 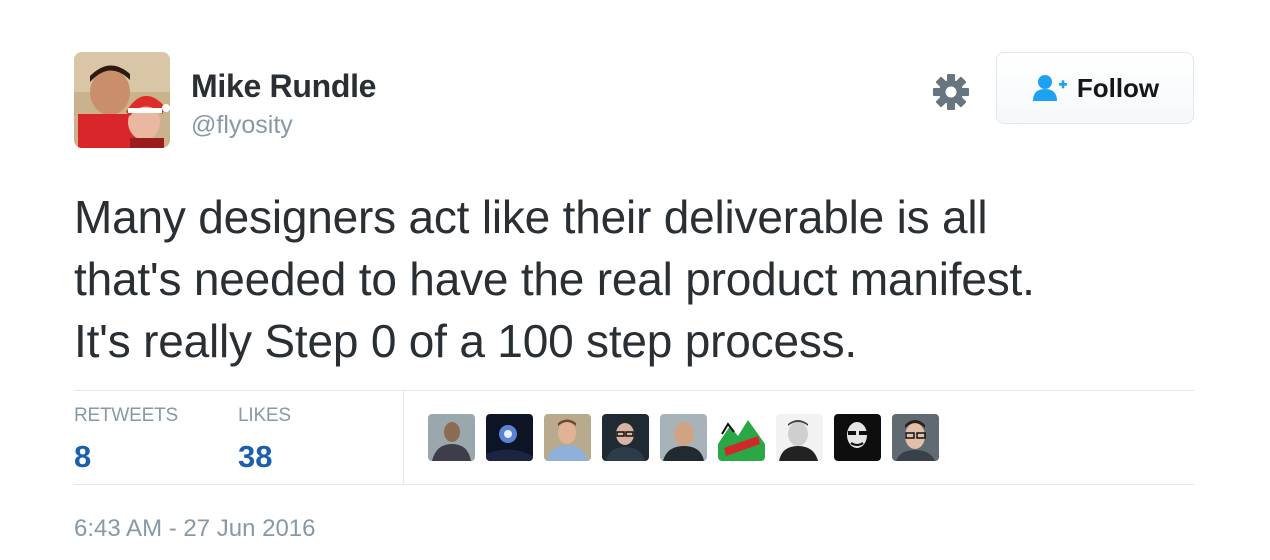 I want to click on follow-button: Follow, so click(x=1095, y=88).